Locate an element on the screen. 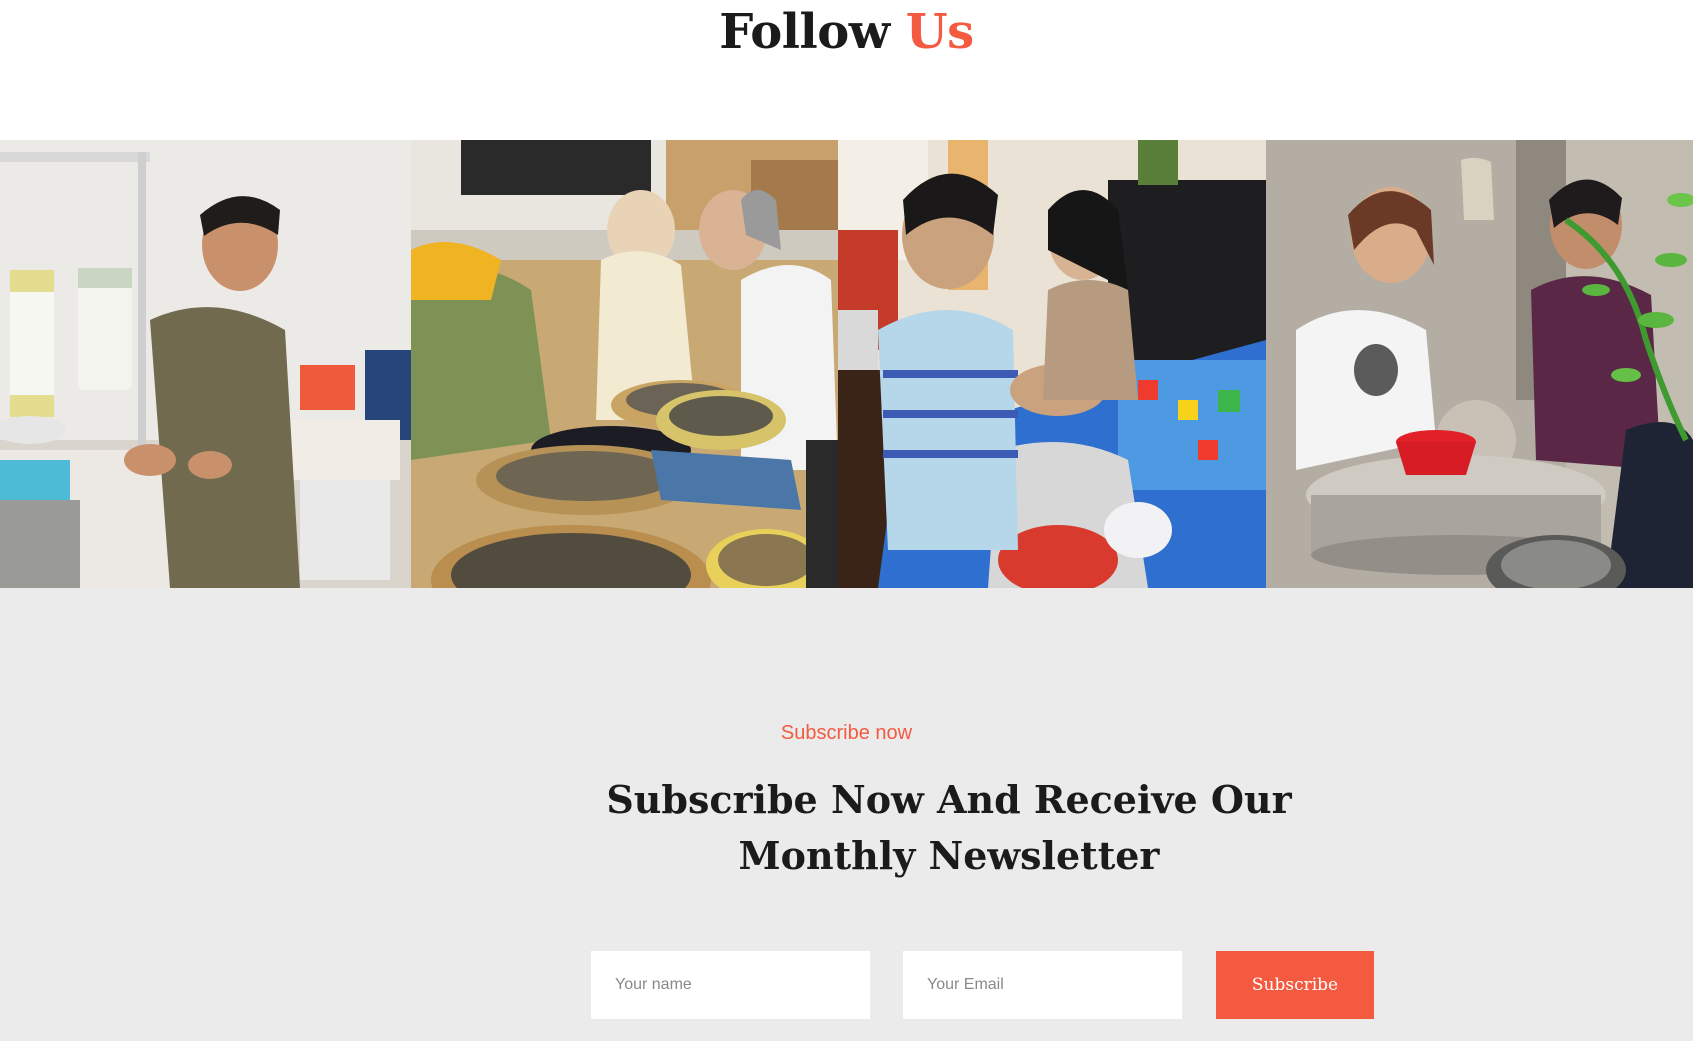 The width and height of the screenshot is (1693, 1041). follow-us-title-accent: Us is located at coordinates (939, 32).